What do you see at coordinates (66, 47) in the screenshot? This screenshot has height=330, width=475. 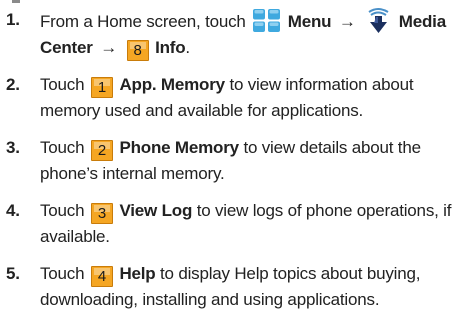 I see `center-label: Center` at bounding box center [66, 47].